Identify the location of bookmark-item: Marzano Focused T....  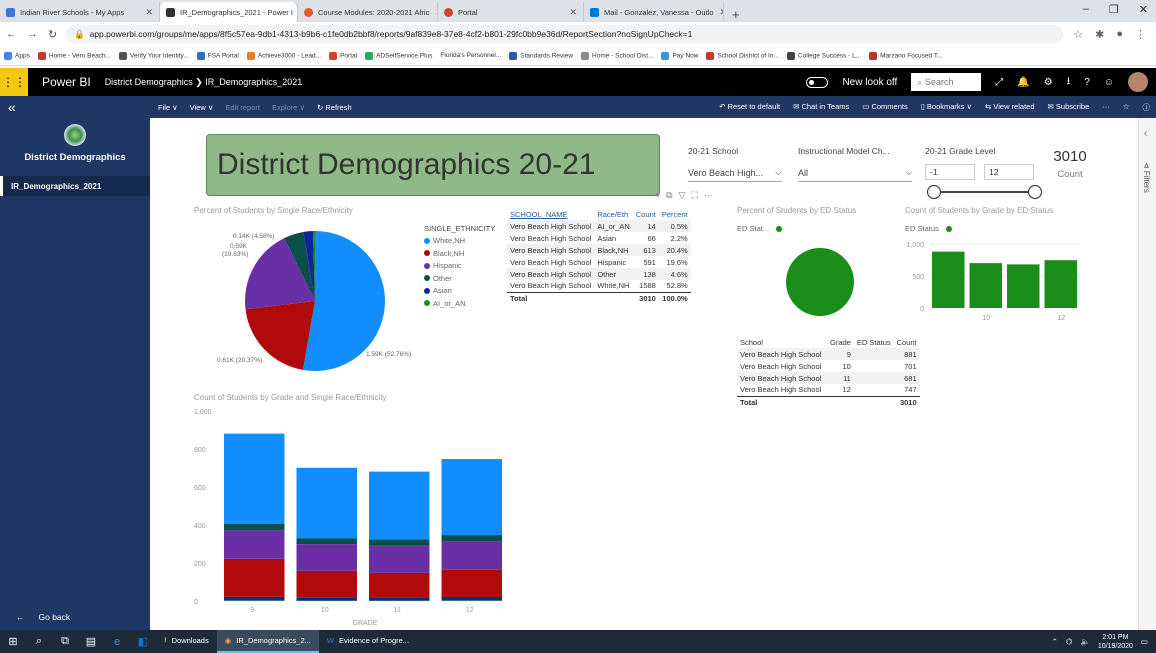
(906, 55).